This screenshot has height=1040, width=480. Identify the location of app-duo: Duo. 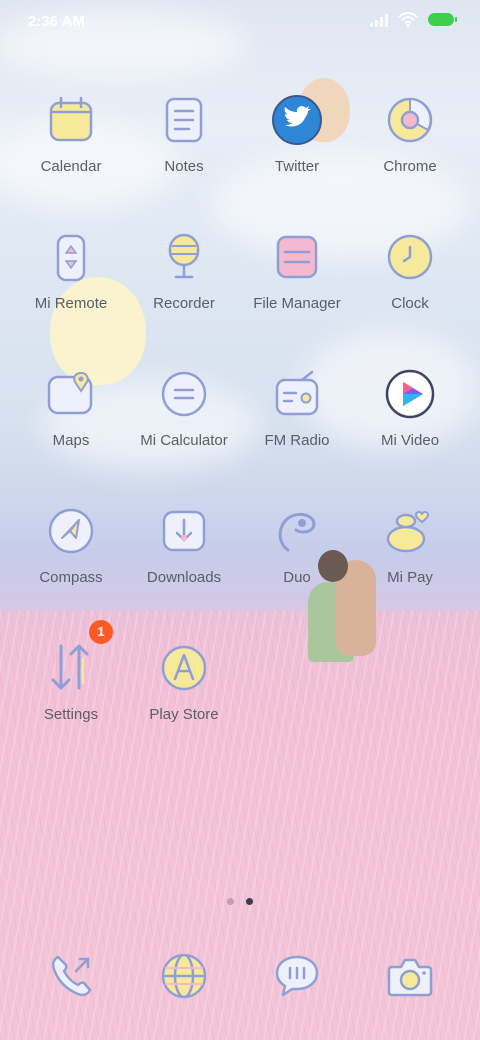
(297, 558).